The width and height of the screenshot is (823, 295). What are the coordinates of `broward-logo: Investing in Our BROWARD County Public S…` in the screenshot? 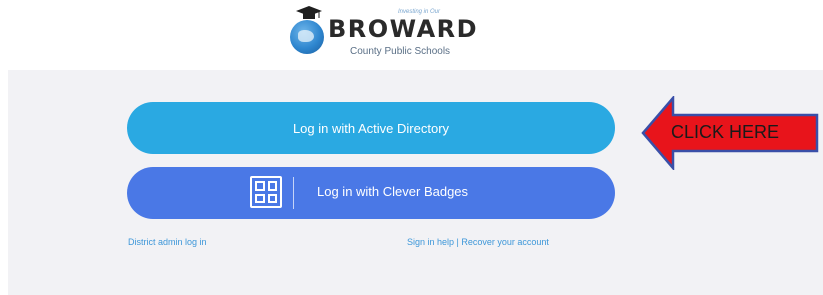 It's located at (381, 33).